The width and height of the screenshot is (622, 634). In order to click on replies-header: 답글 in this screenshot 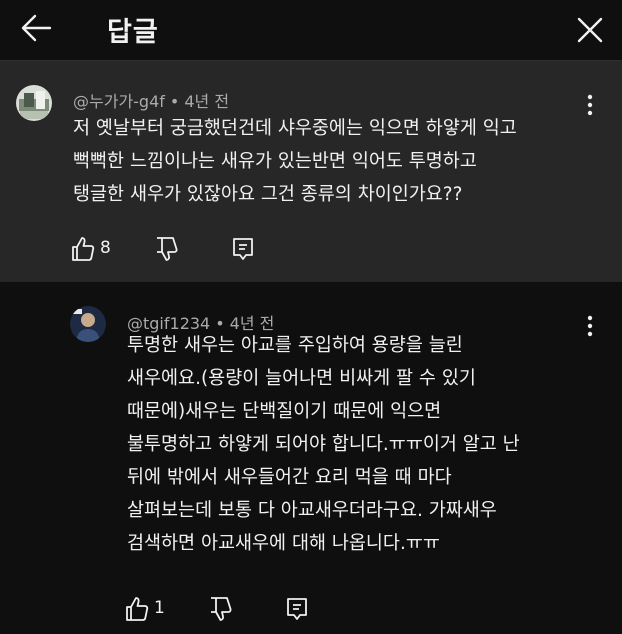, I will do `click(311, 30)`.